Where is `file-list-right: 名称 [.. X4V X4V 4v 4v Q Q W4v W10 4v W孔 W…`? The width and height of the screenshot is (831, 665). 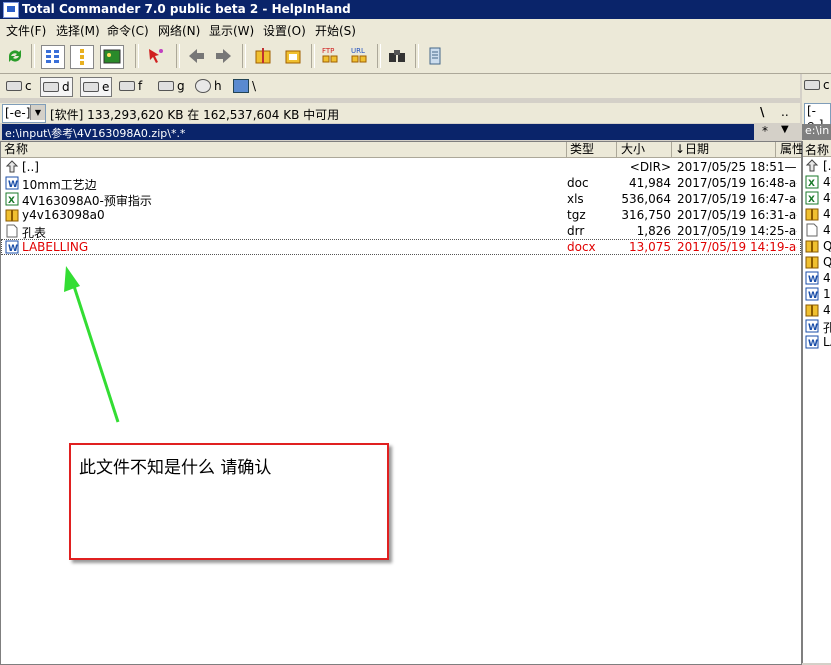 file-list-right: 名称 [.. X4V X4V 4v 4v Q Q W4v W10 4v W孔 W… is located at coordinates (816, 402).